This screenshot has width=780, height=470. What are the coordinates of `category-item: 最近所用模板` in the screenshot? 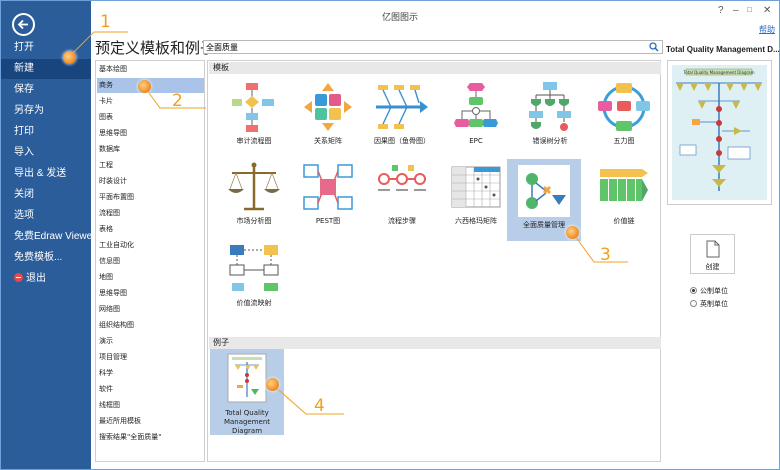 It's located at (150, 421).